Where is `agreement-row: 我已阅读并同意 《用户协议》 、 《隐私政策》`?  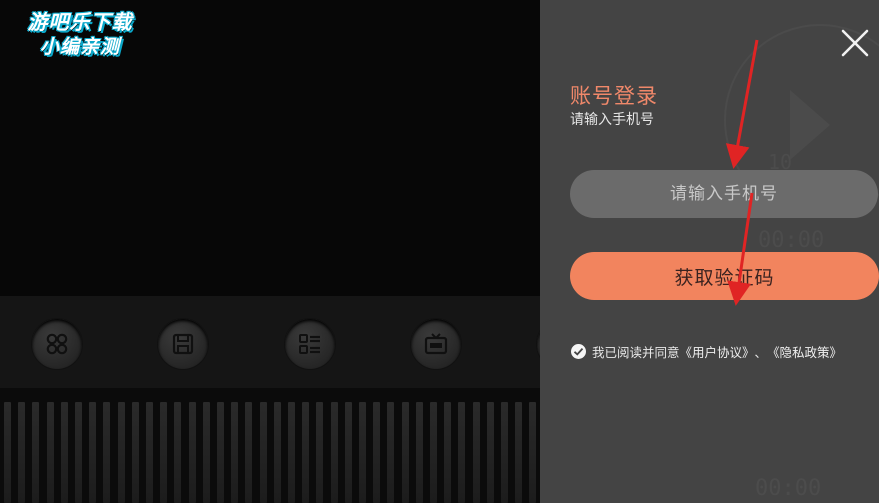 agreement-row: 我已阅读并同意 《用户协议》 、 《隐私政策》 is located at coordinates (706, 351).